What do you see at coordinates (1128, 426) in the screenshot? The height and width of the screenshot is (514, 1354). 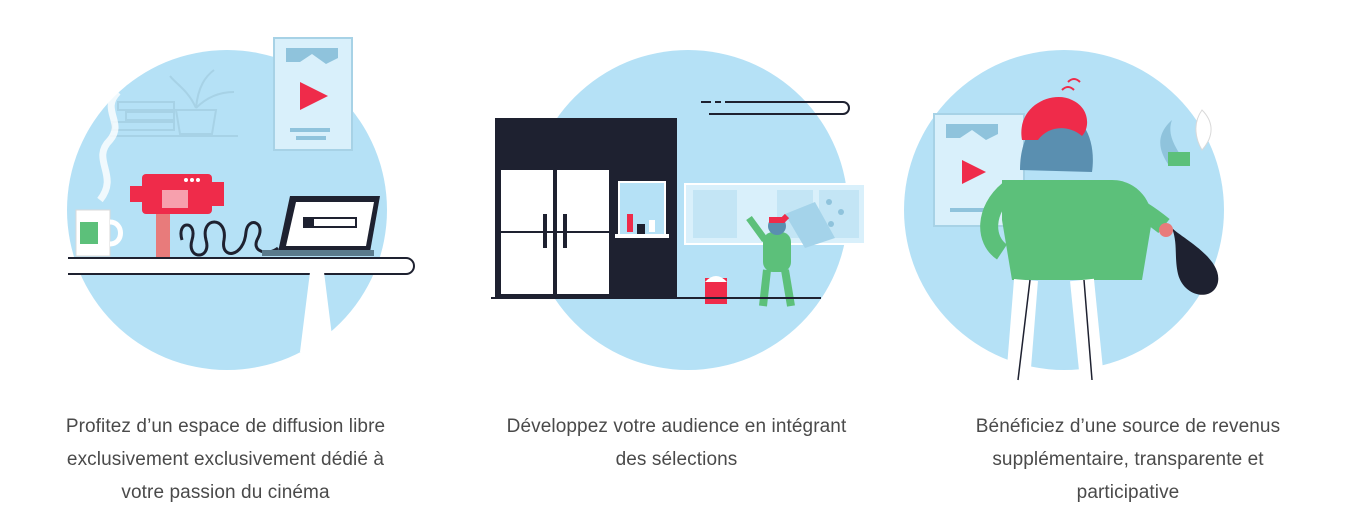 I see `caption-line: Bénéficiez d’une source de revenus` at bounding box center [1128, 426].